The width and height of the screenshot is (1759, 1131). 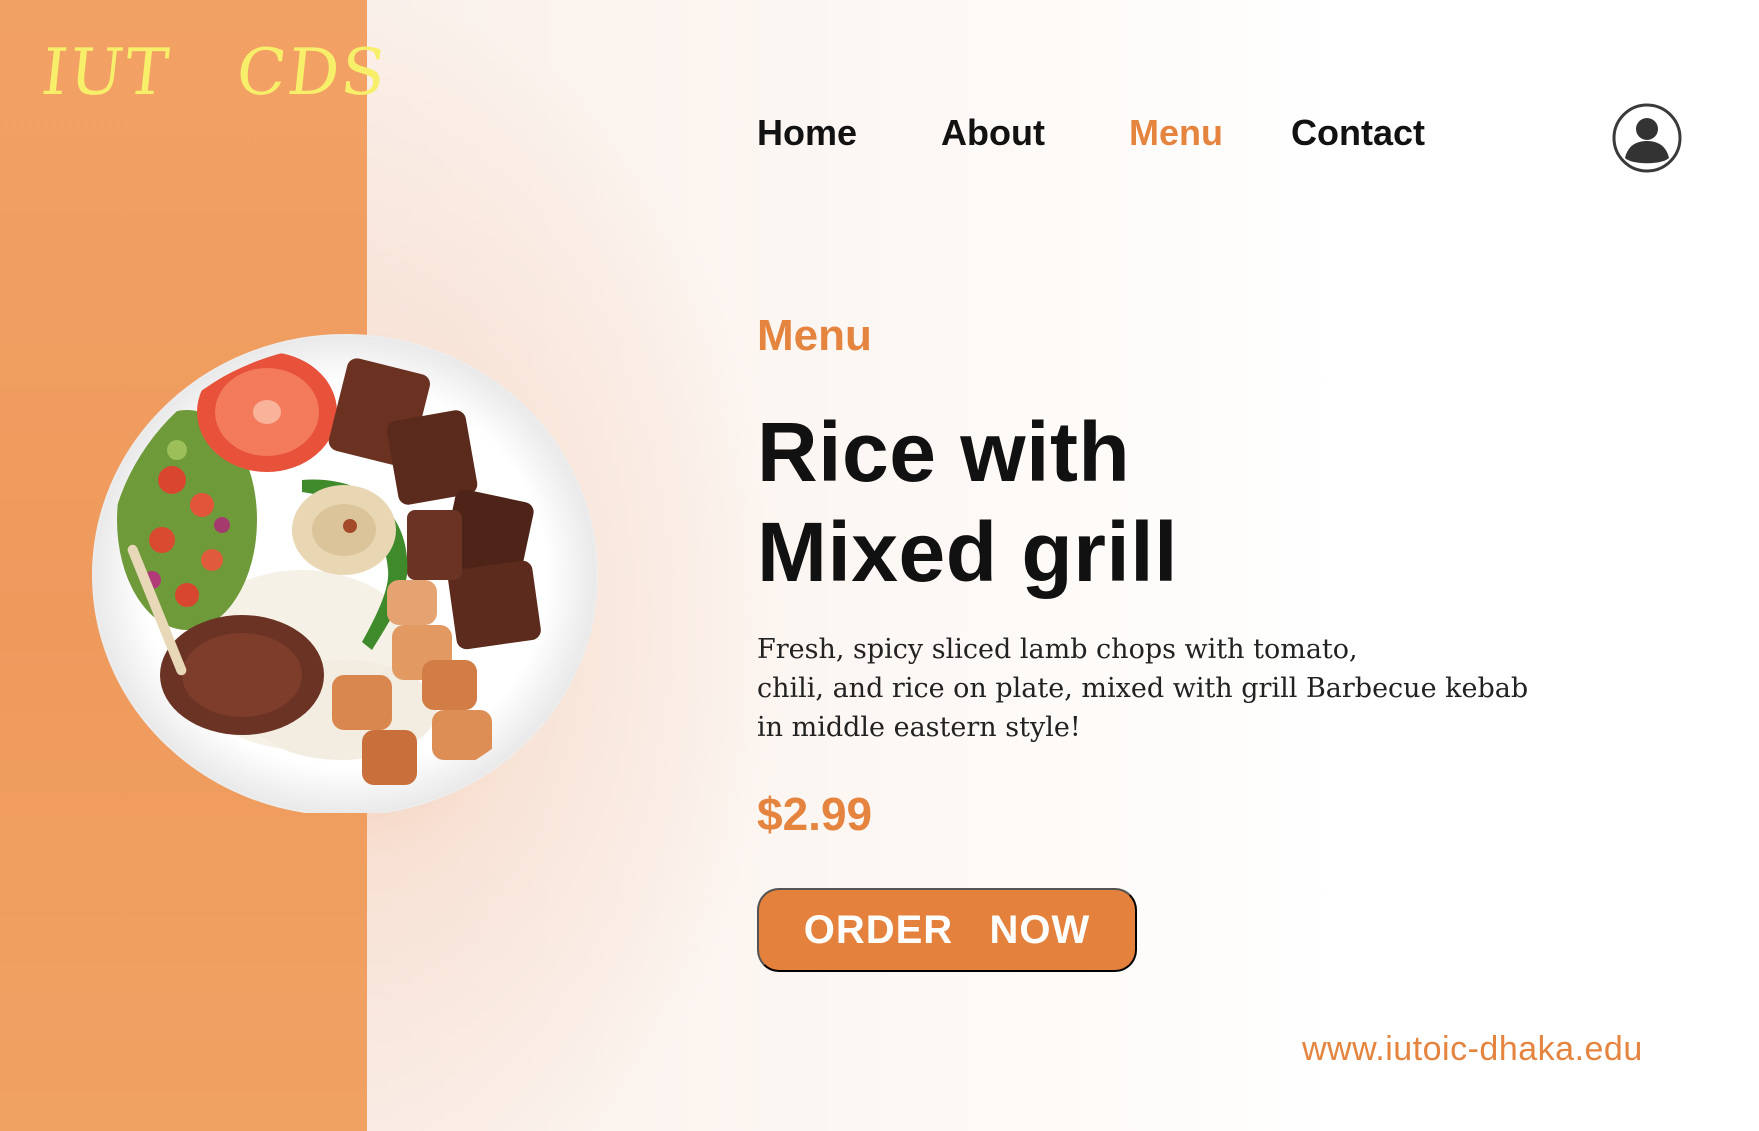 What do you see at coordinates (214, 73) in the screenshot?
I see `brand-logo: IUT CDS` at bounding box center [214, 73].